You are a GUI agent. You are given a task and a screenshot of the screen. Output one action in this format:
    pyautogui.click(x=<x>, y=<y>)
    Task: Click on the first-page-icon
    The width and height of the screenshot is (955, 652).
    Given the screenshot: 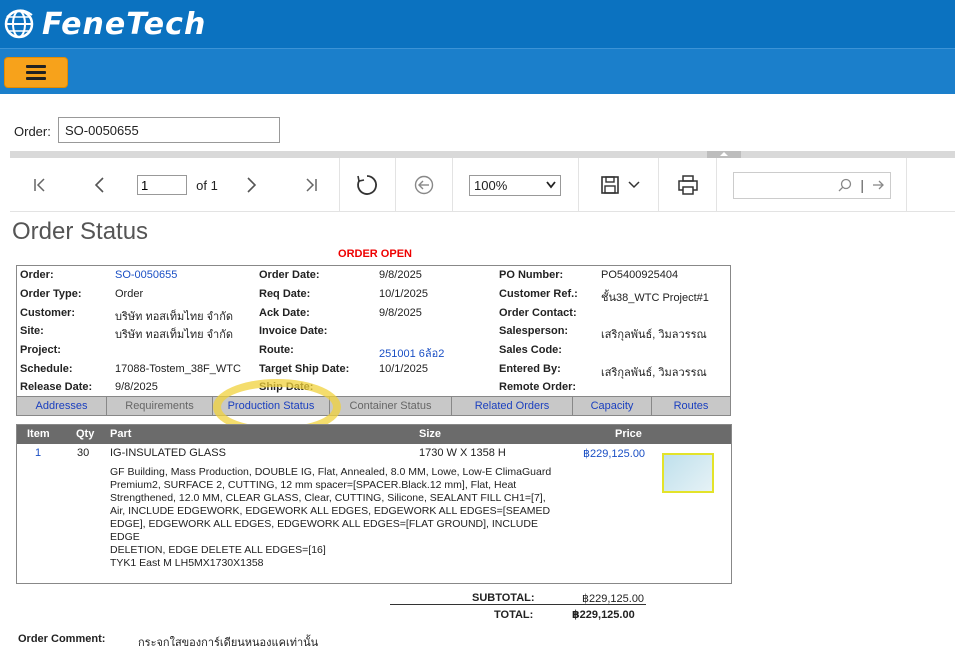 What is the action you would take?
    pyautogui.click(x=39, y=185)
    